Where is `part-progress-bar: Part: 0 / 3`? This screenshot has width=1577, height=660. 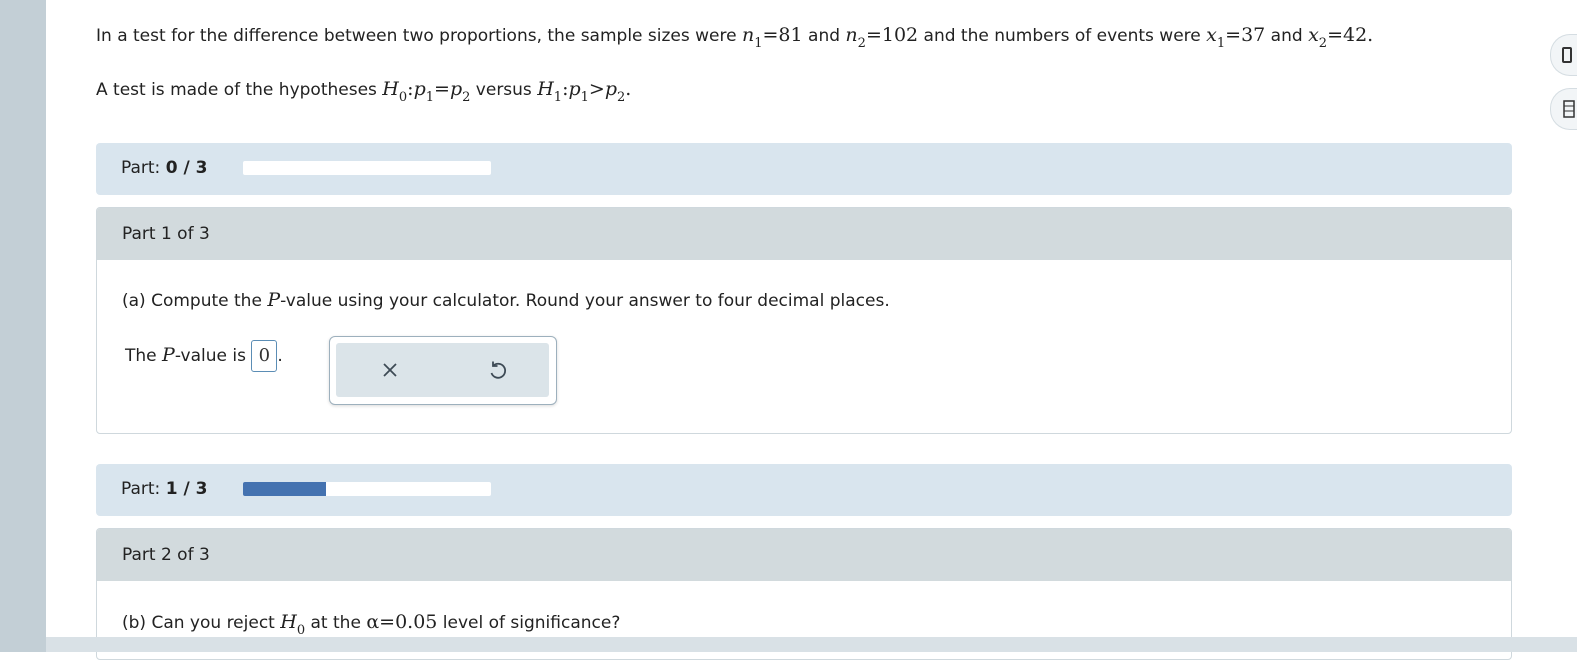
part-progress-bar: Part: 0 / 3 is located at coordinates (804, 169).